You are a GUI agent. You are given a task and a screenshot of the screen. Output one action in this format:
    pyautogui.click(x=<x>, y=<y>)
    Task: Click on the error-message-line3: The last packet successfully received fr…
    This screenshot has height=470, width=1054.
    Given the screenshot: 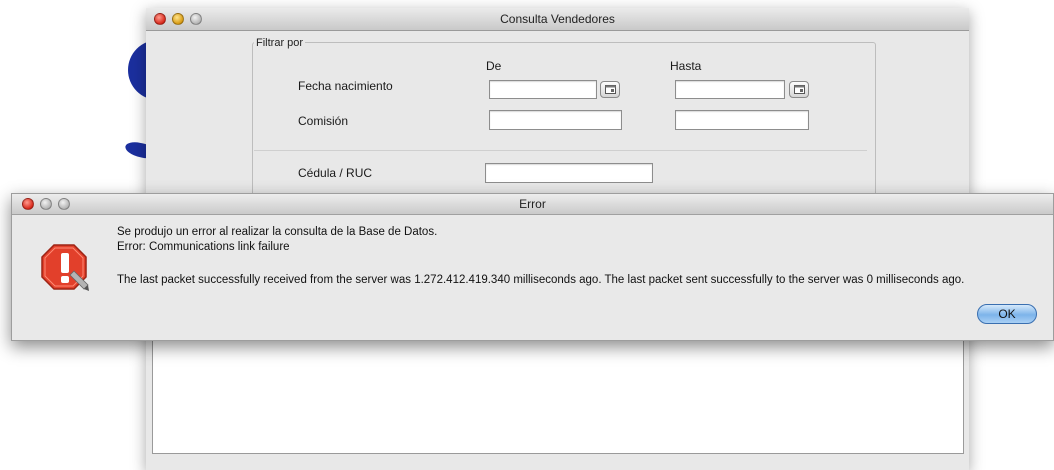 What is the action you would take?
    pyautogui.click(x=541, y=280)
    